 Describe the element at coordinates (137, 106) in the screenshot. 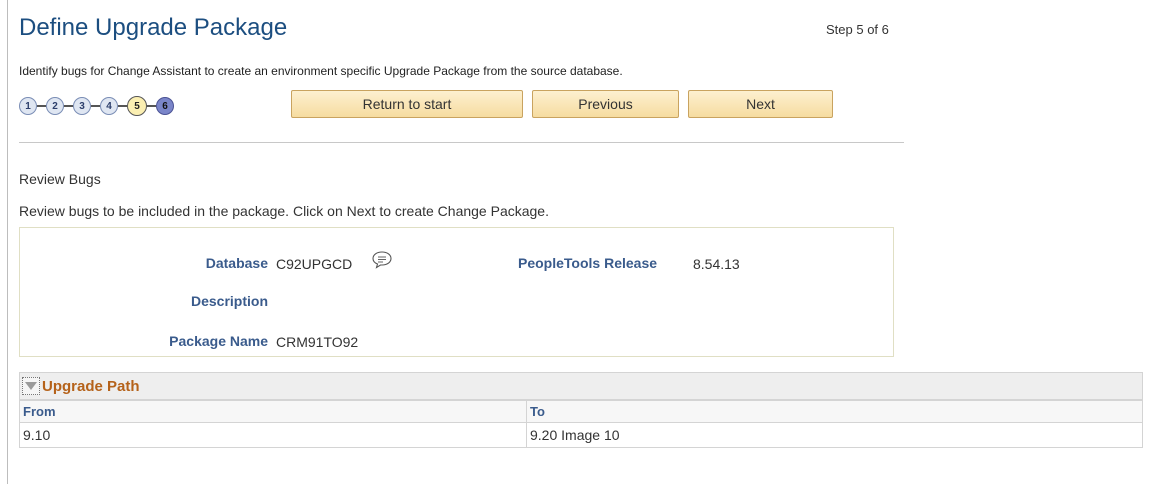

I see `step-5-current: 5` at that location.